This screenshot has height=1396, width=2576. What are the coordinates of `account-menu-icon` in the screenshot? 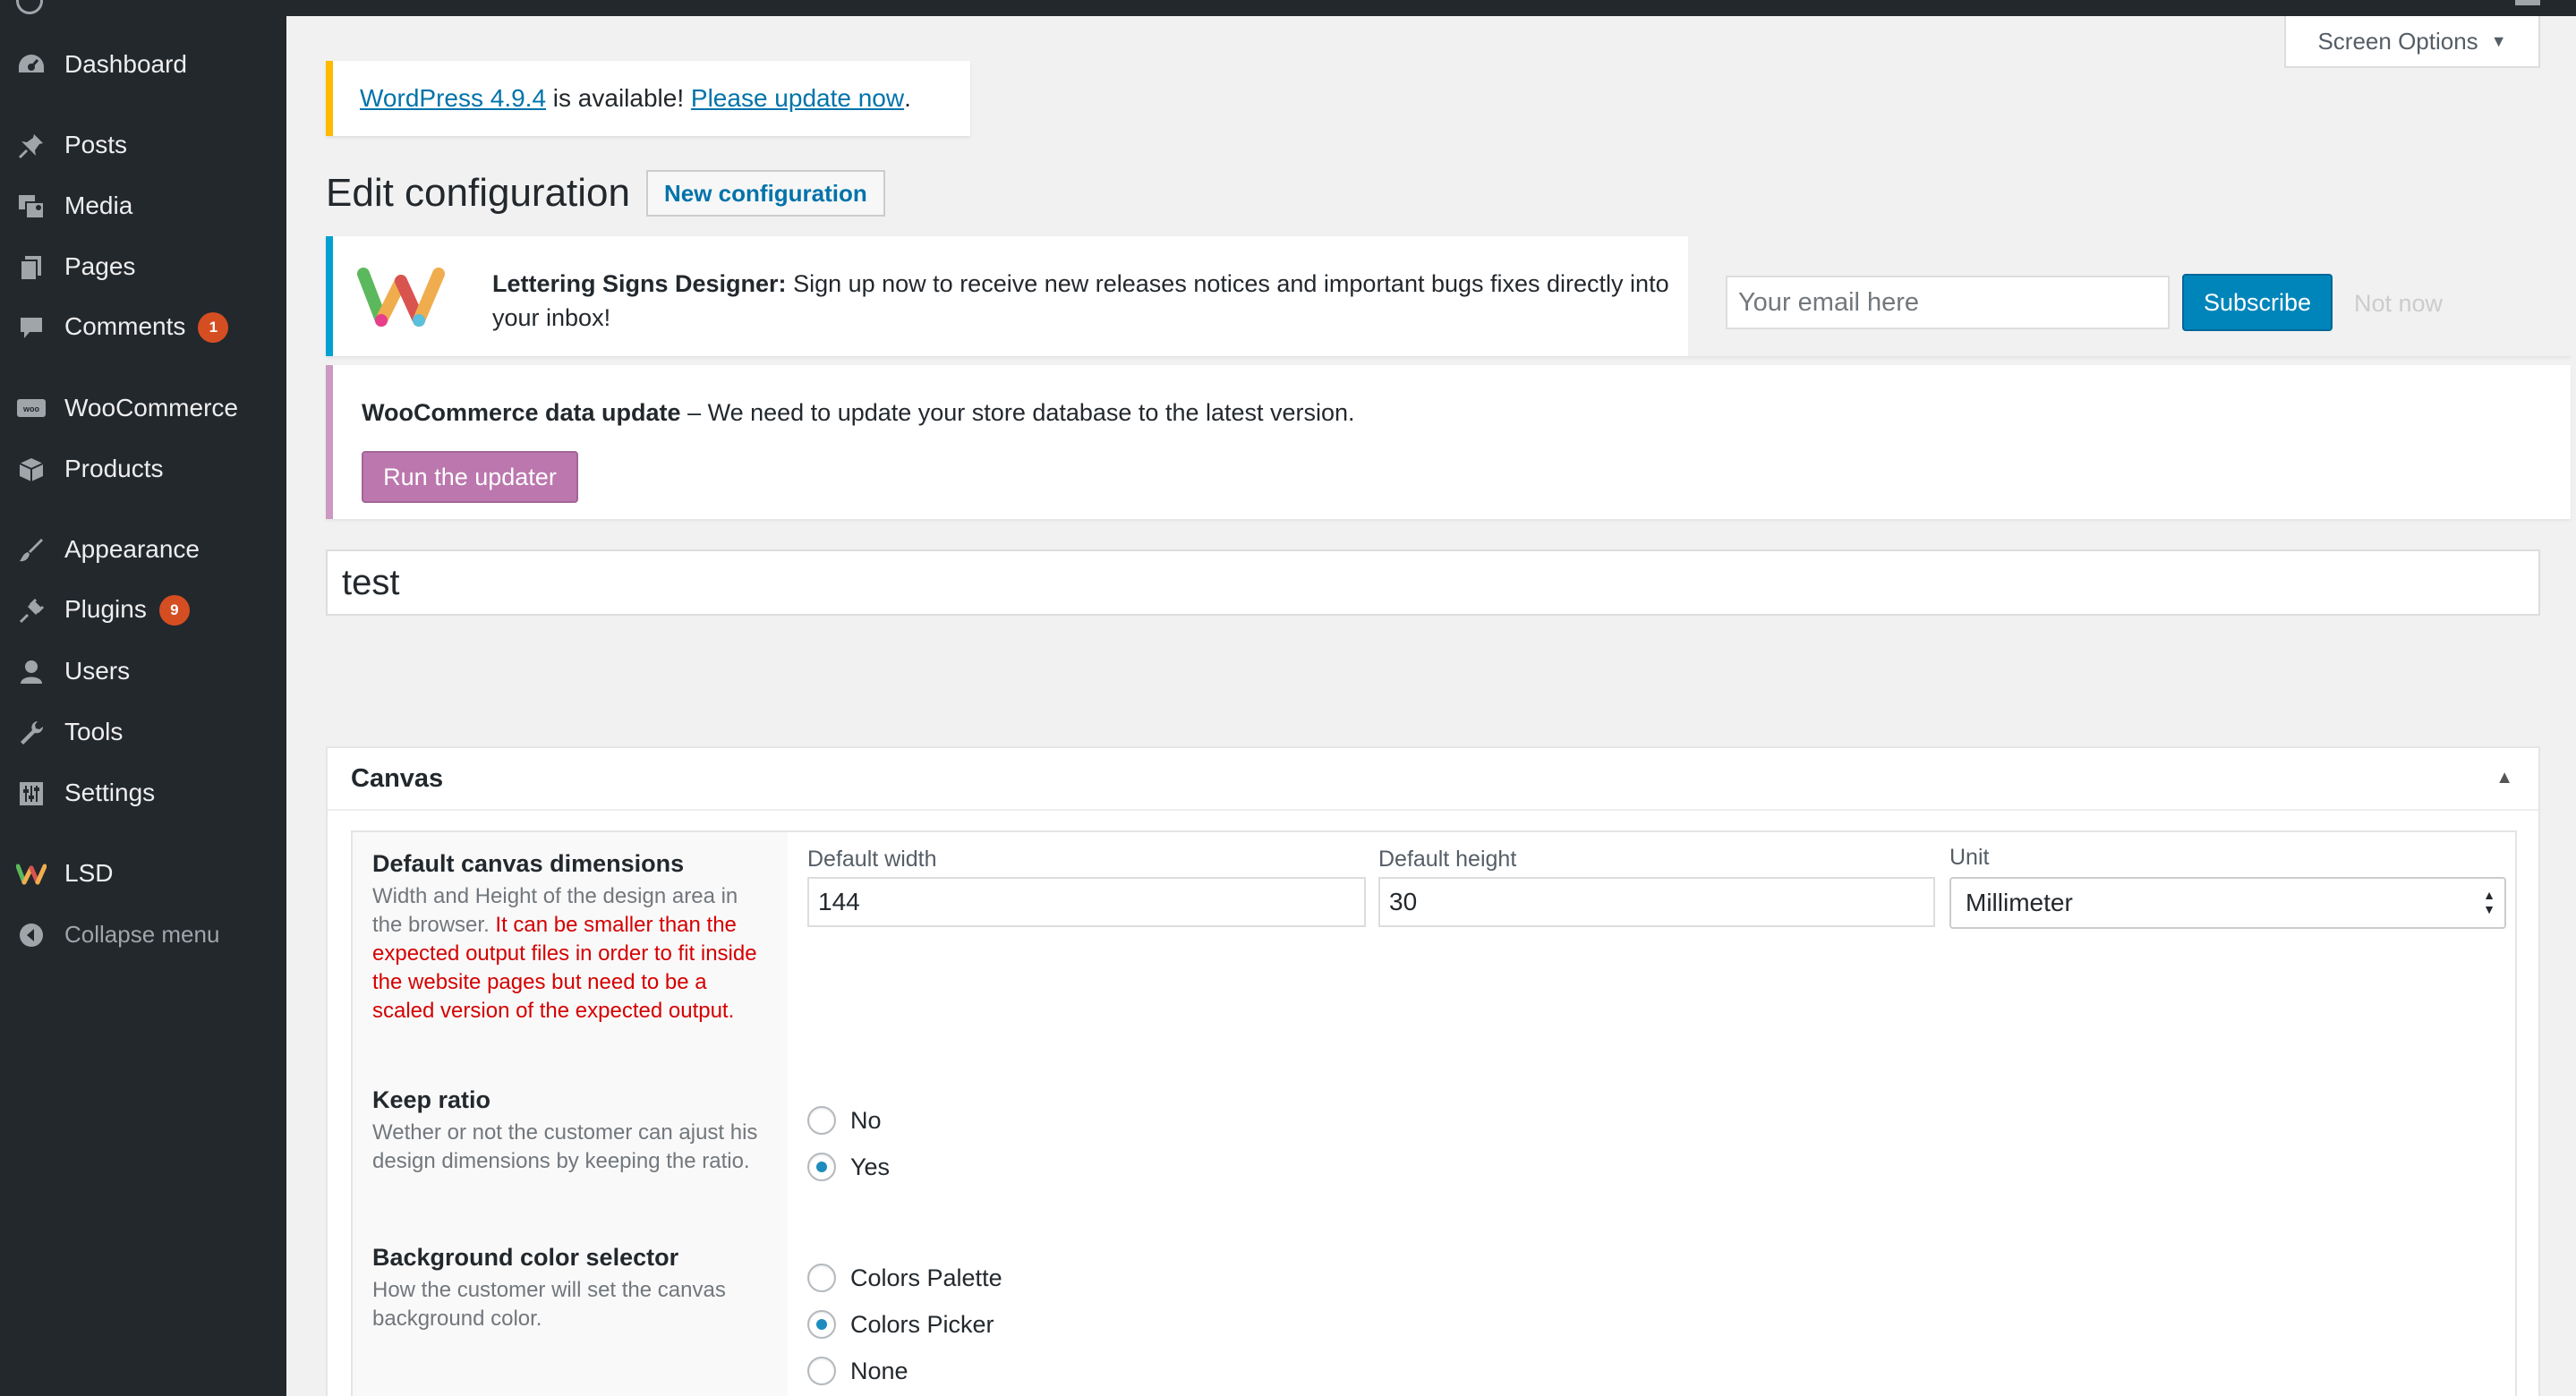 It's located at (2527, 2).